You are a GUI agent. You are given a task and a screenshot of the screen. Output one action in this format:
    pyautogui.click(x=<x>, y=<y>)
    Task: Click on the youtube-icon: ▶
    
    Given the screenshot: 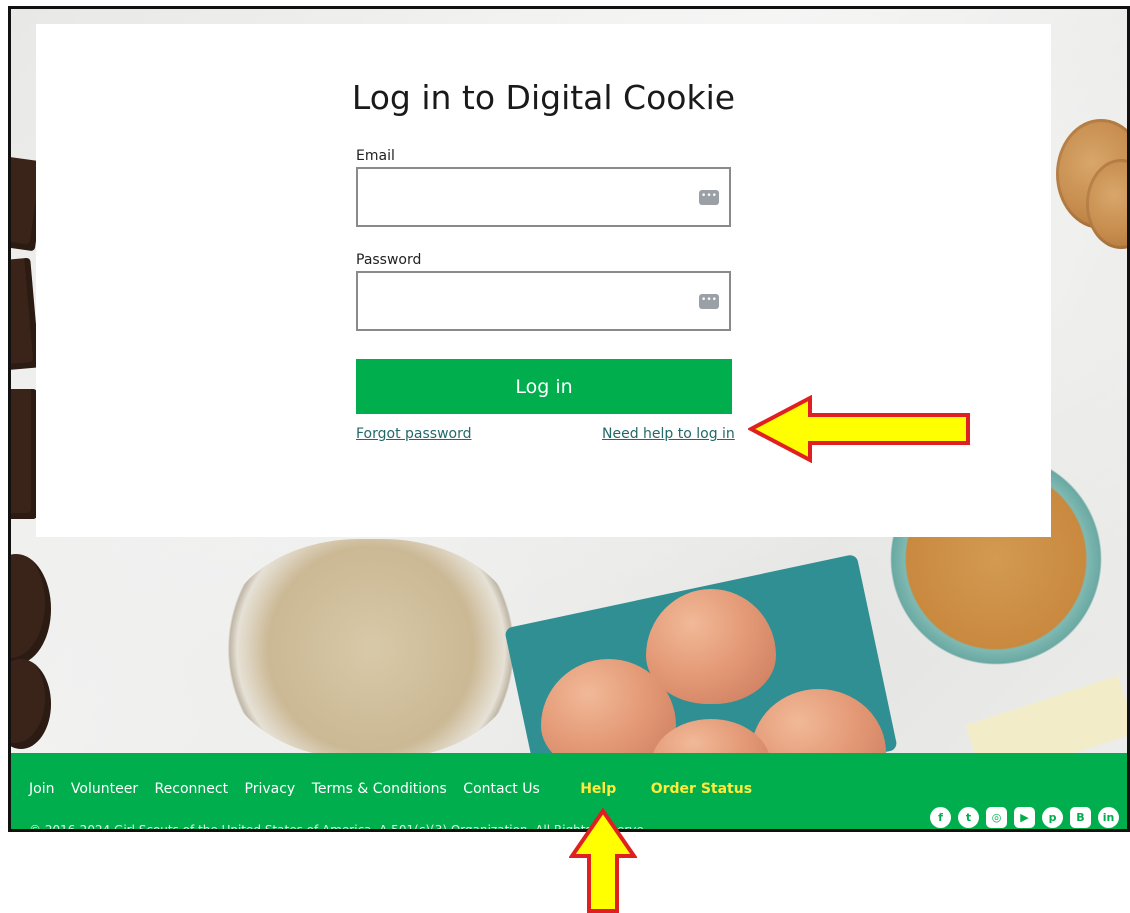 What is the action you would take?
    pyautogui.click(x=1024, y=817)
    